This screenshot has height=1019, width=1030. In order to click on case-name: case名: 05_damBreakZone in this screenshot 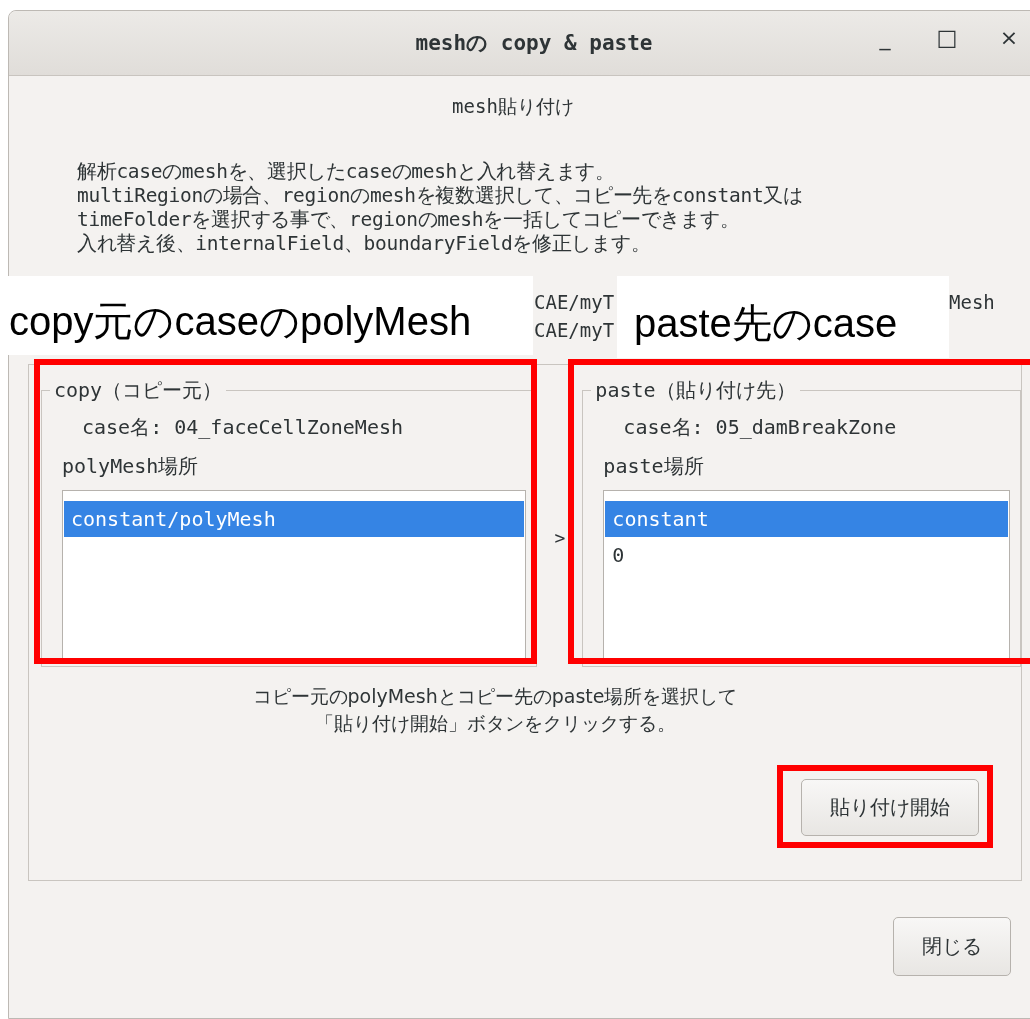, I will do `click(760, 427)`.